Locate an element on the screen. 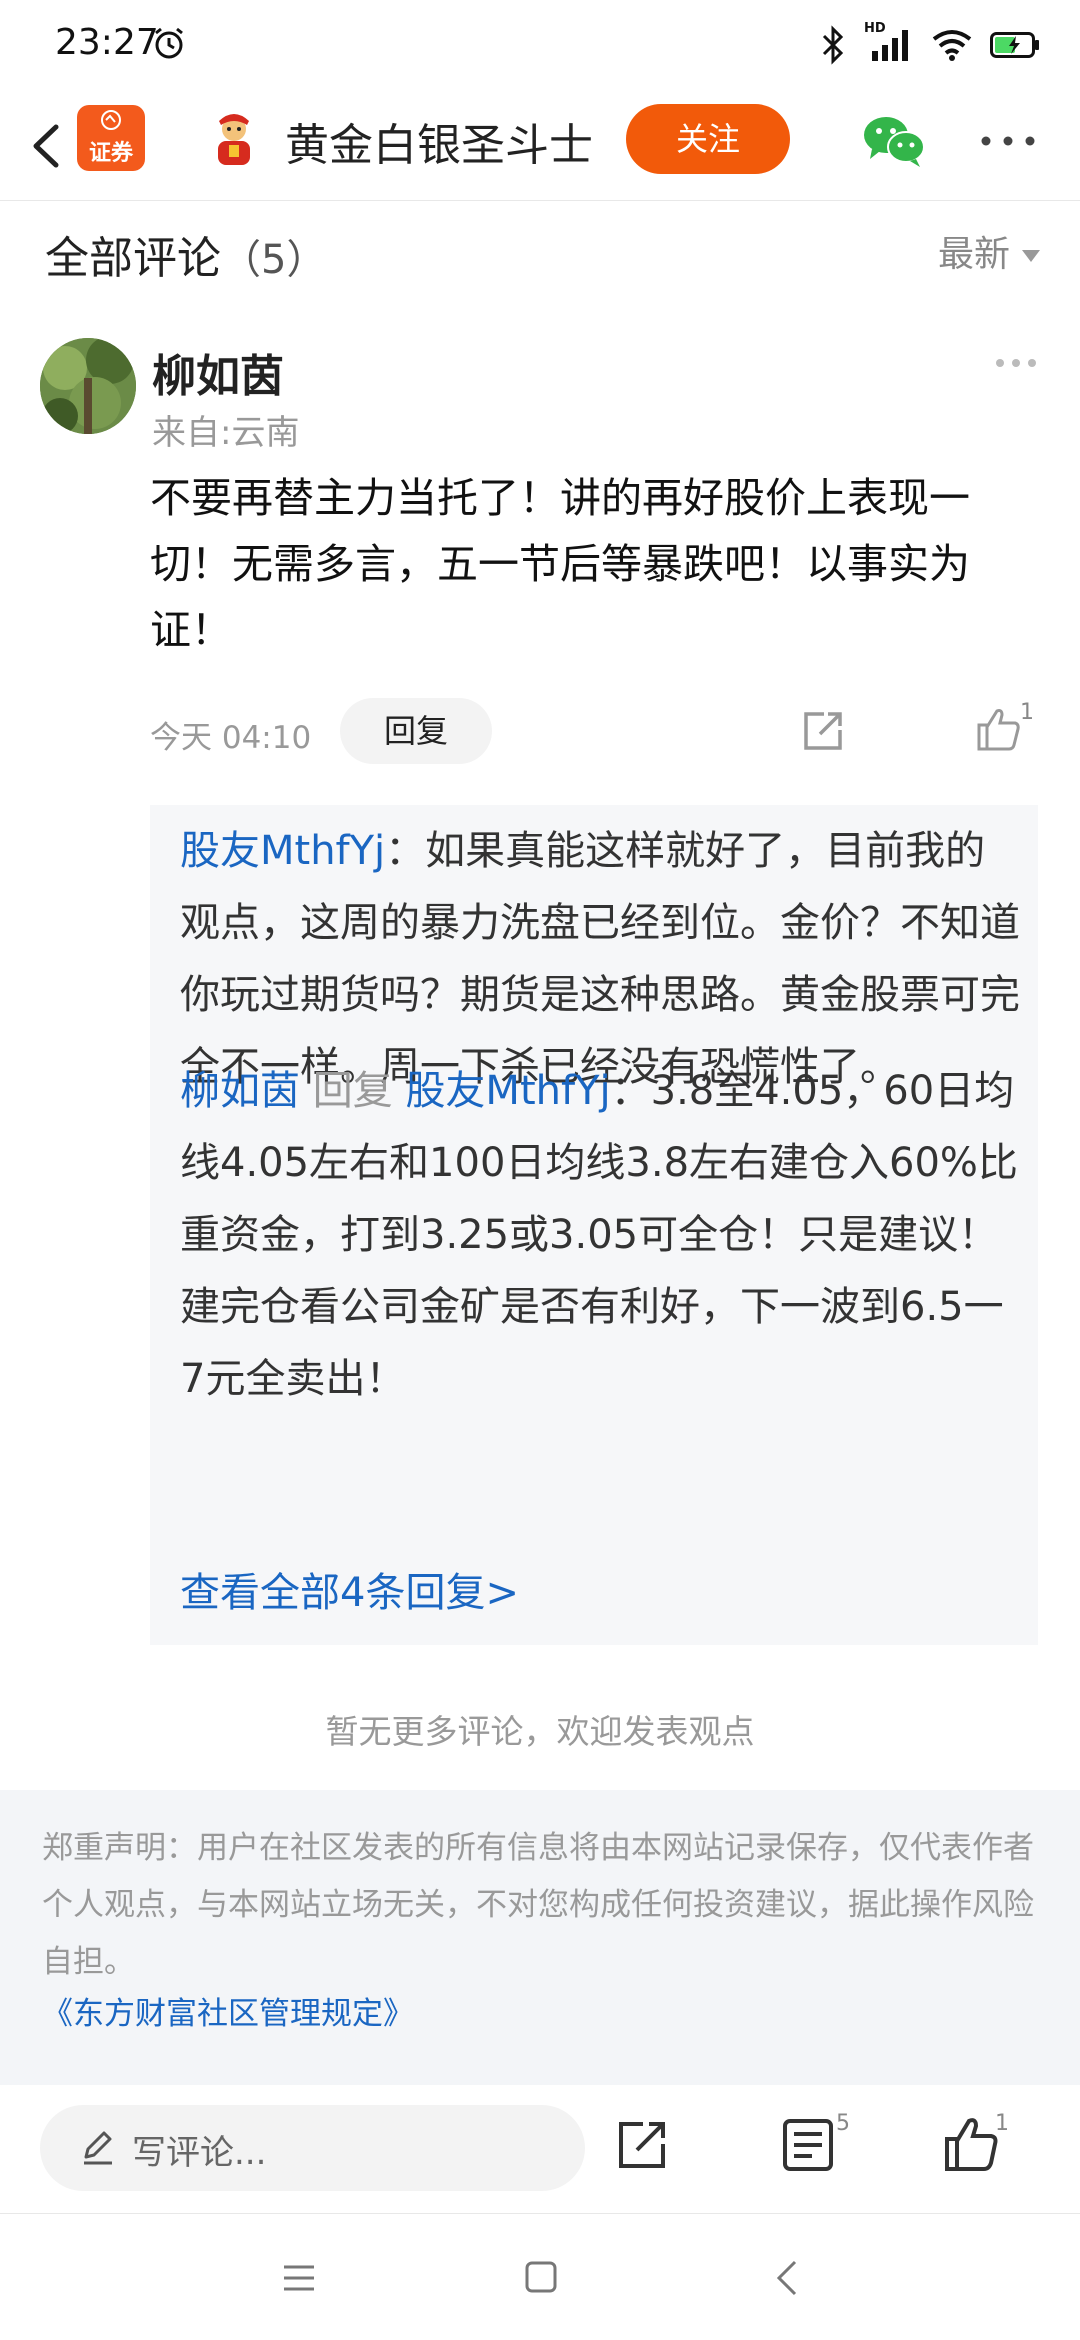  sort-dropdown: 最新 is located at coordinates (989, 251).